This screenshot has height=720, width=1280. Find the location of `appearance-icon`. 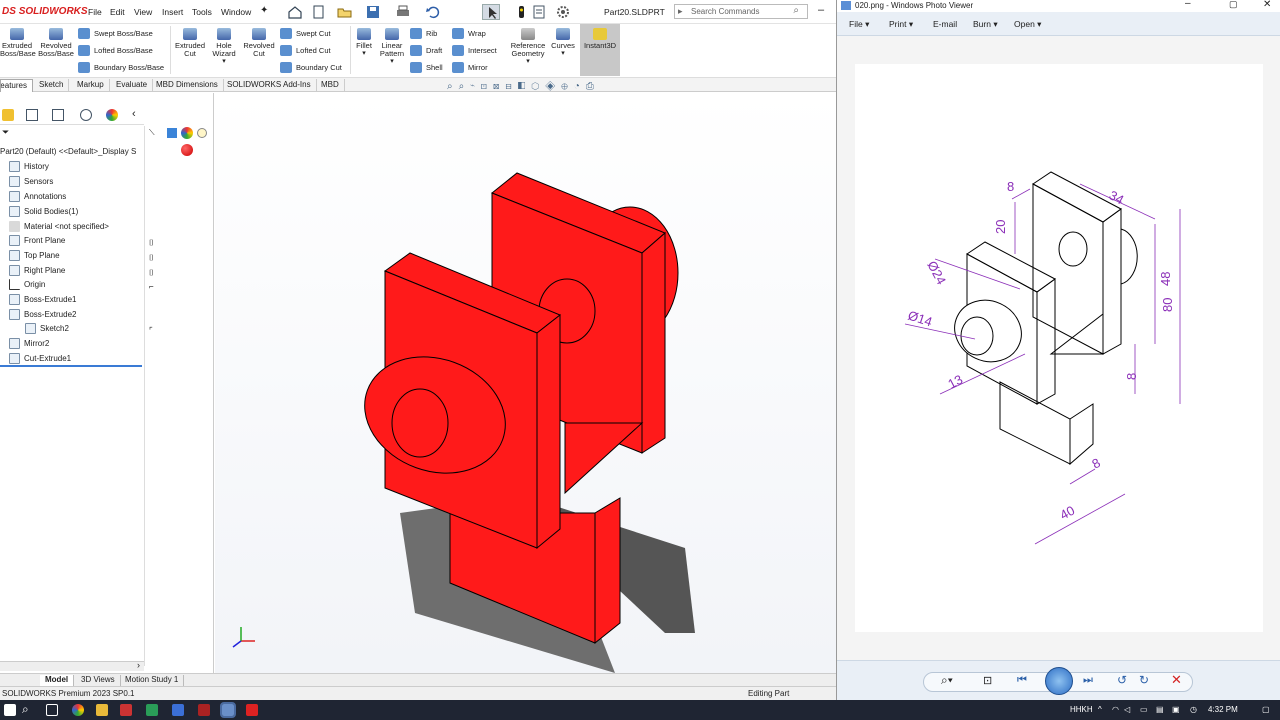

appearance-icon is located at coordinates (187, 133).